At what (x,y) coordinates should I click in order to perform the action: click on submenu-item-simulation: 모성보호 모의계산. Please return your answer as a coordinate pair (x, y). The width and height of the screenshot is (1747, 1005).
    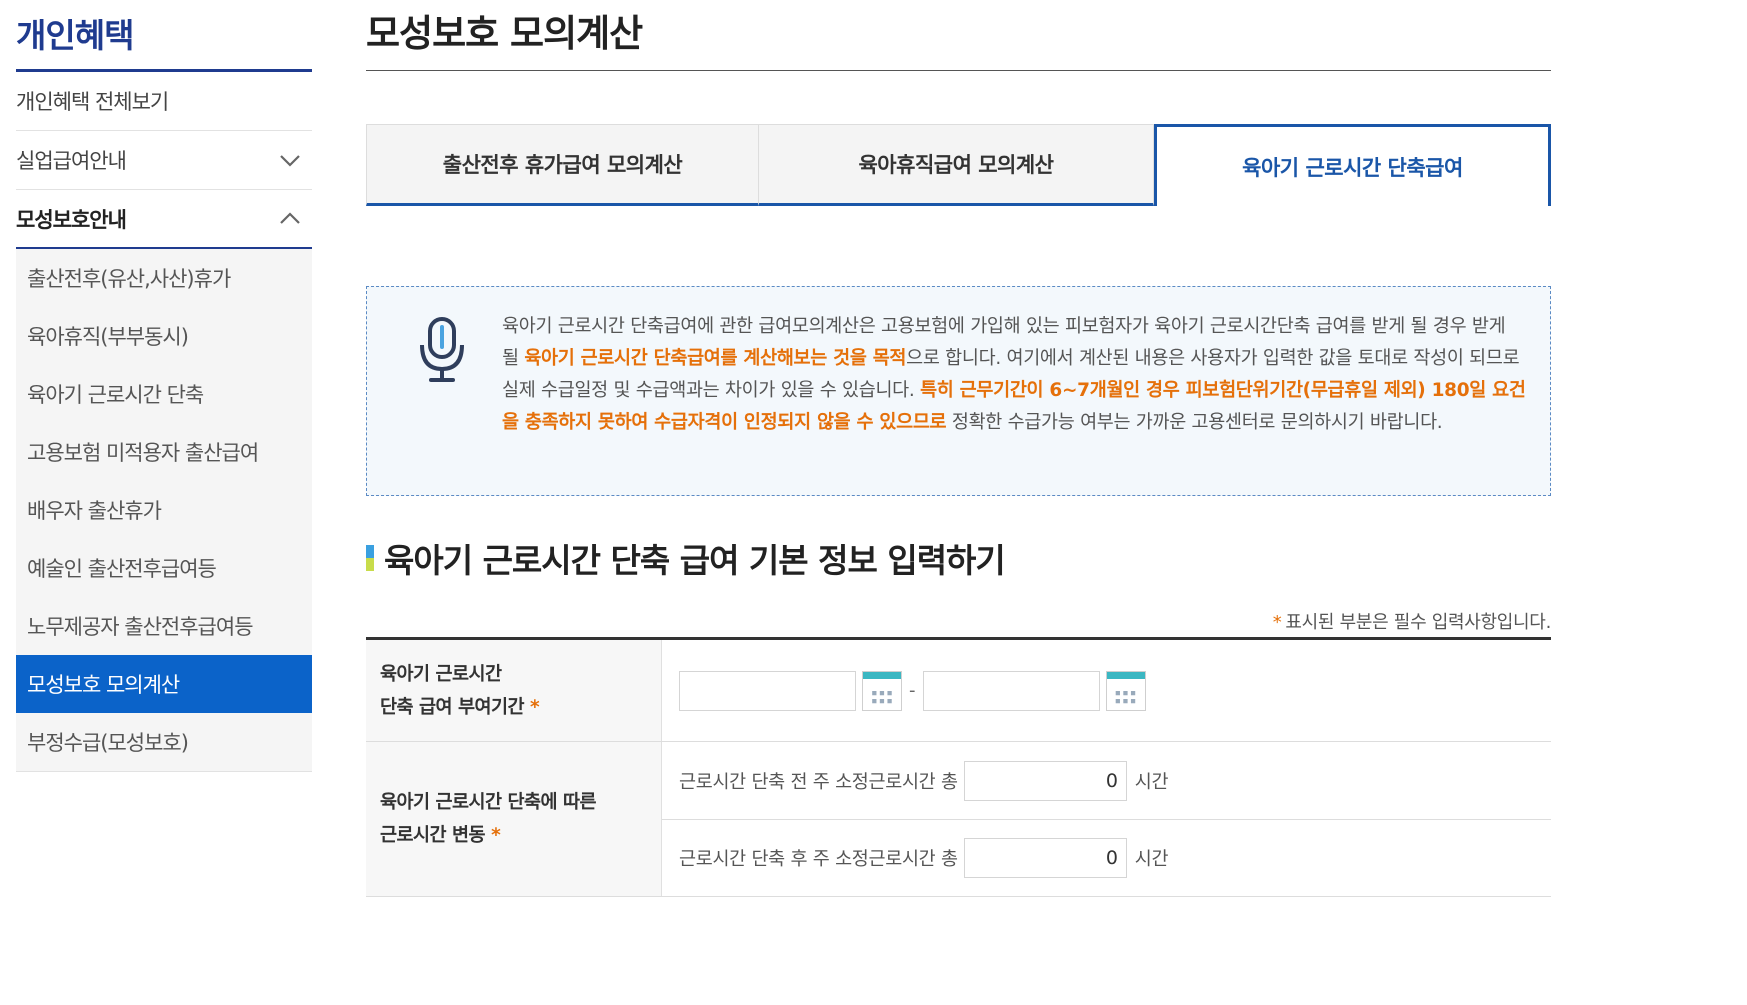
    Looking at the image, I should click on (164, 684).